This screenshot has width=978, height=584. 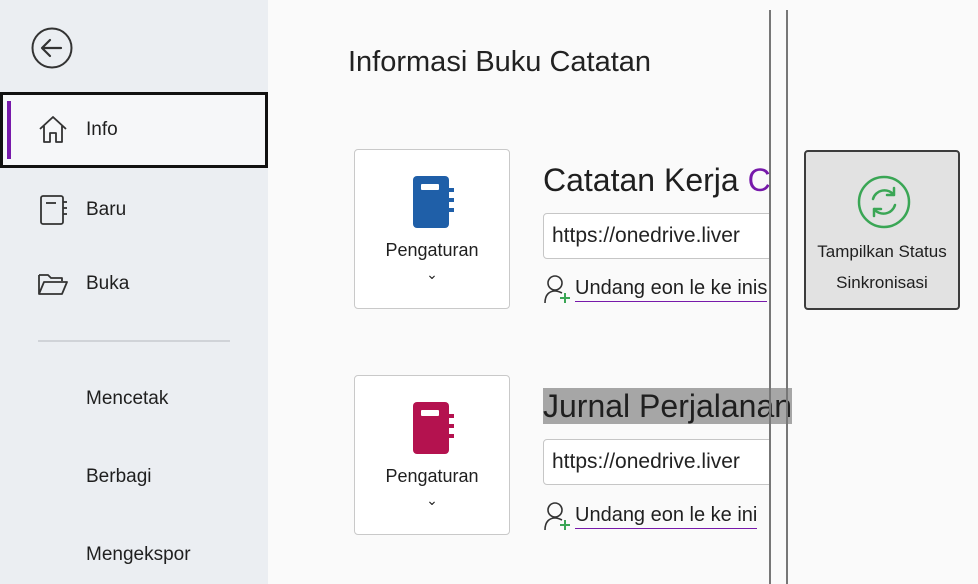 I want to click on notebook-name: Catatan Kerja C, so click(x=657, y=180).